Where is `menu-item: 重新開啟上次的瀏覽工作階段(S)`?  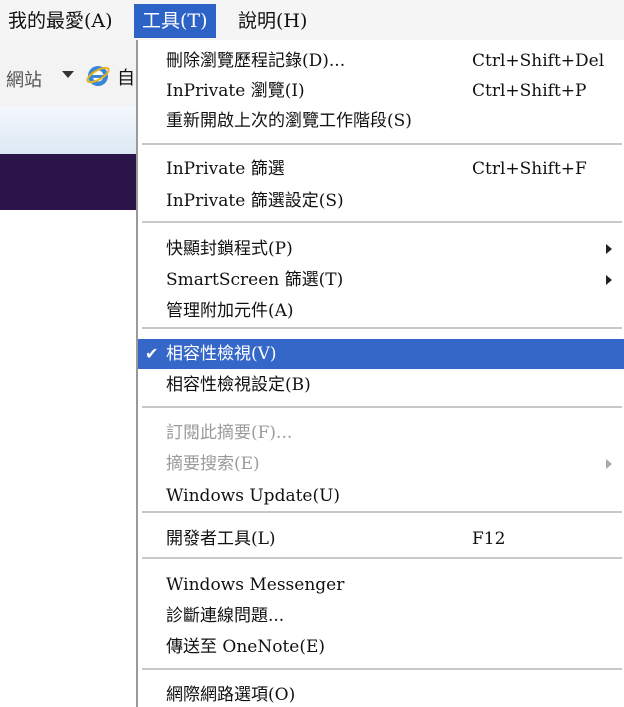 menu-item: 重新開啟上次的瀏覽工作階段(S) is located at coordinates (381, 121).